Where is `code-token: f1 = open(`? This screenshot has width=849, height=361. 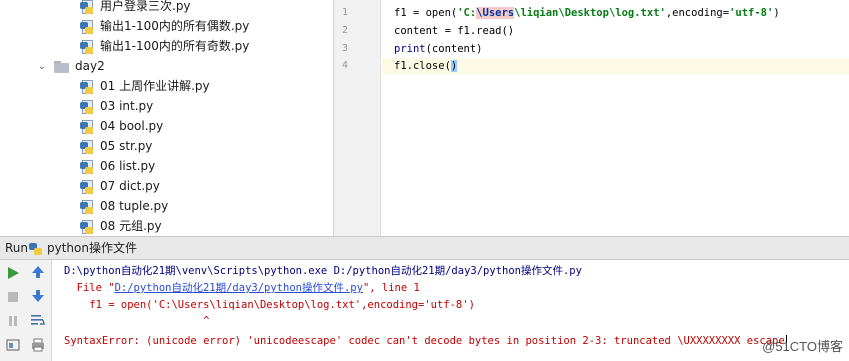 code-token: f1 = open( is located at coordinates (426, 13).